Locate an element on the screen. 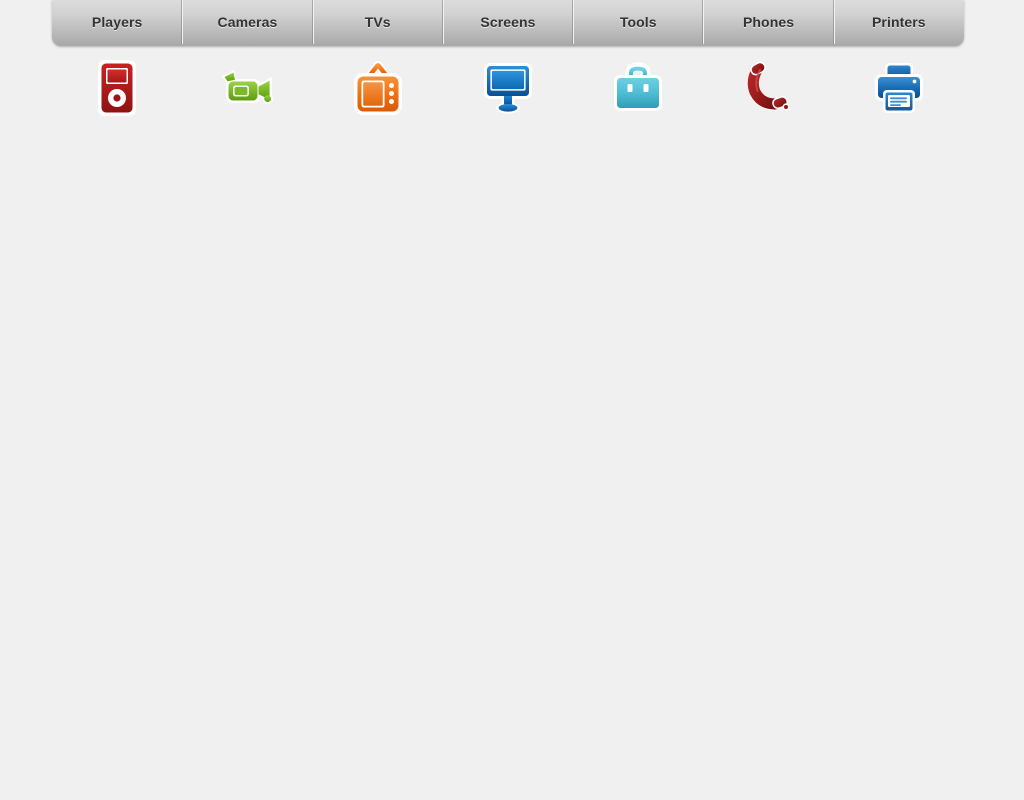  tab-phones: Phones is located at coordinates (768, 23).